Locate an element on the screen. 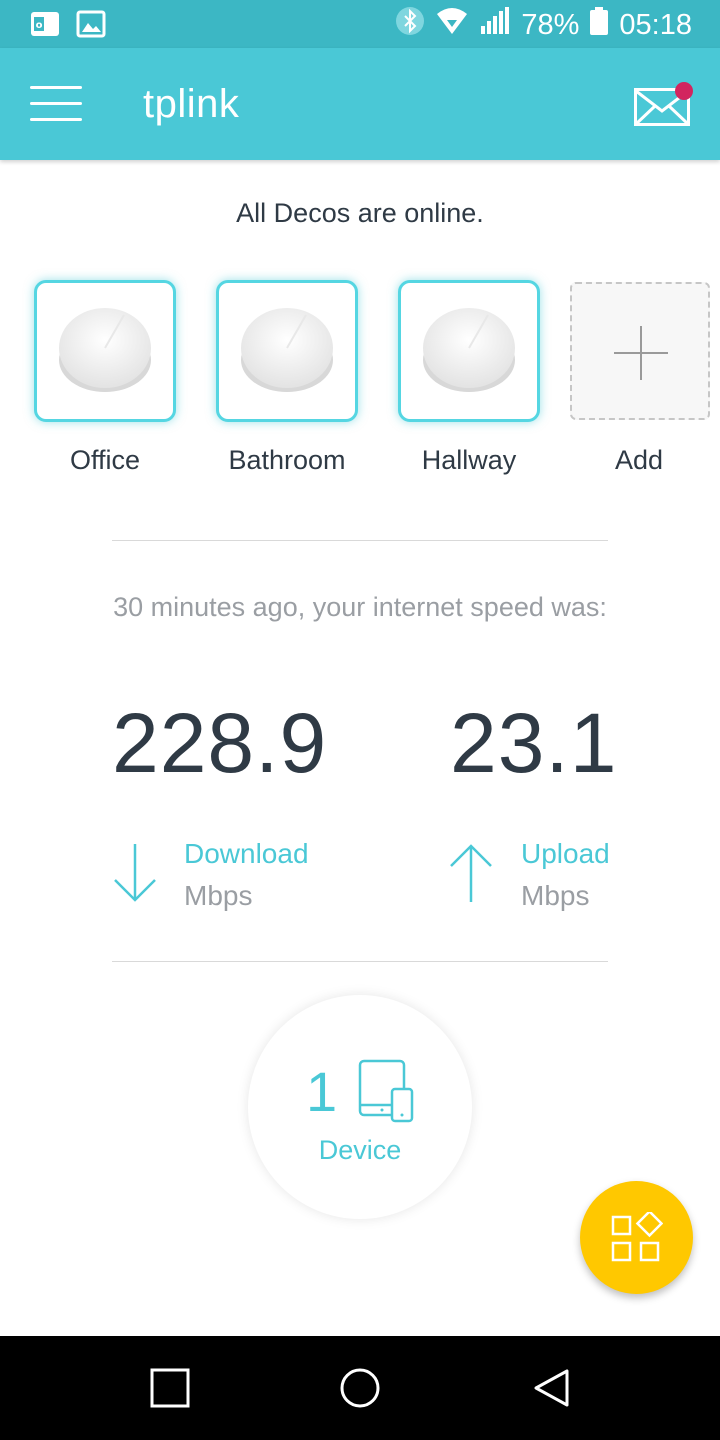 This screenshot has height=1440, width=720. navigation-bar is located at coordinates (360, 1388).